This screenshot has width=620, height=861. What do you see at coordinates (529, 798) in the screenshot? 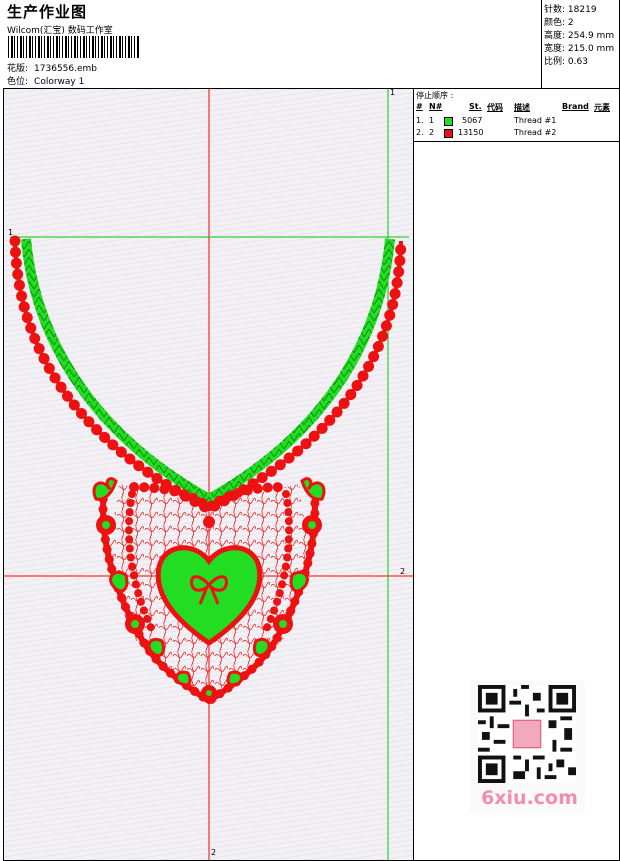
I see `watermark-text: 6xiu.com` at bounding box center [529, 798].